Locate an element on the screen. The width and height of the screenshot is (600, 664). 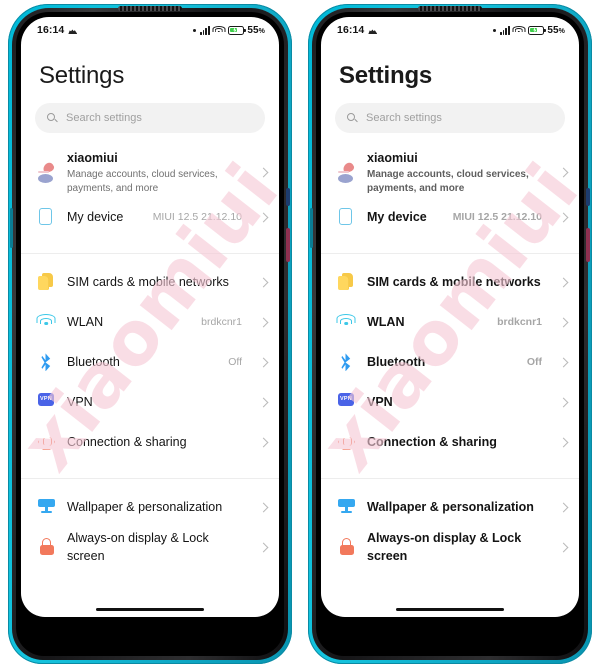
avatar-icon is located at coordinates (46, 172).